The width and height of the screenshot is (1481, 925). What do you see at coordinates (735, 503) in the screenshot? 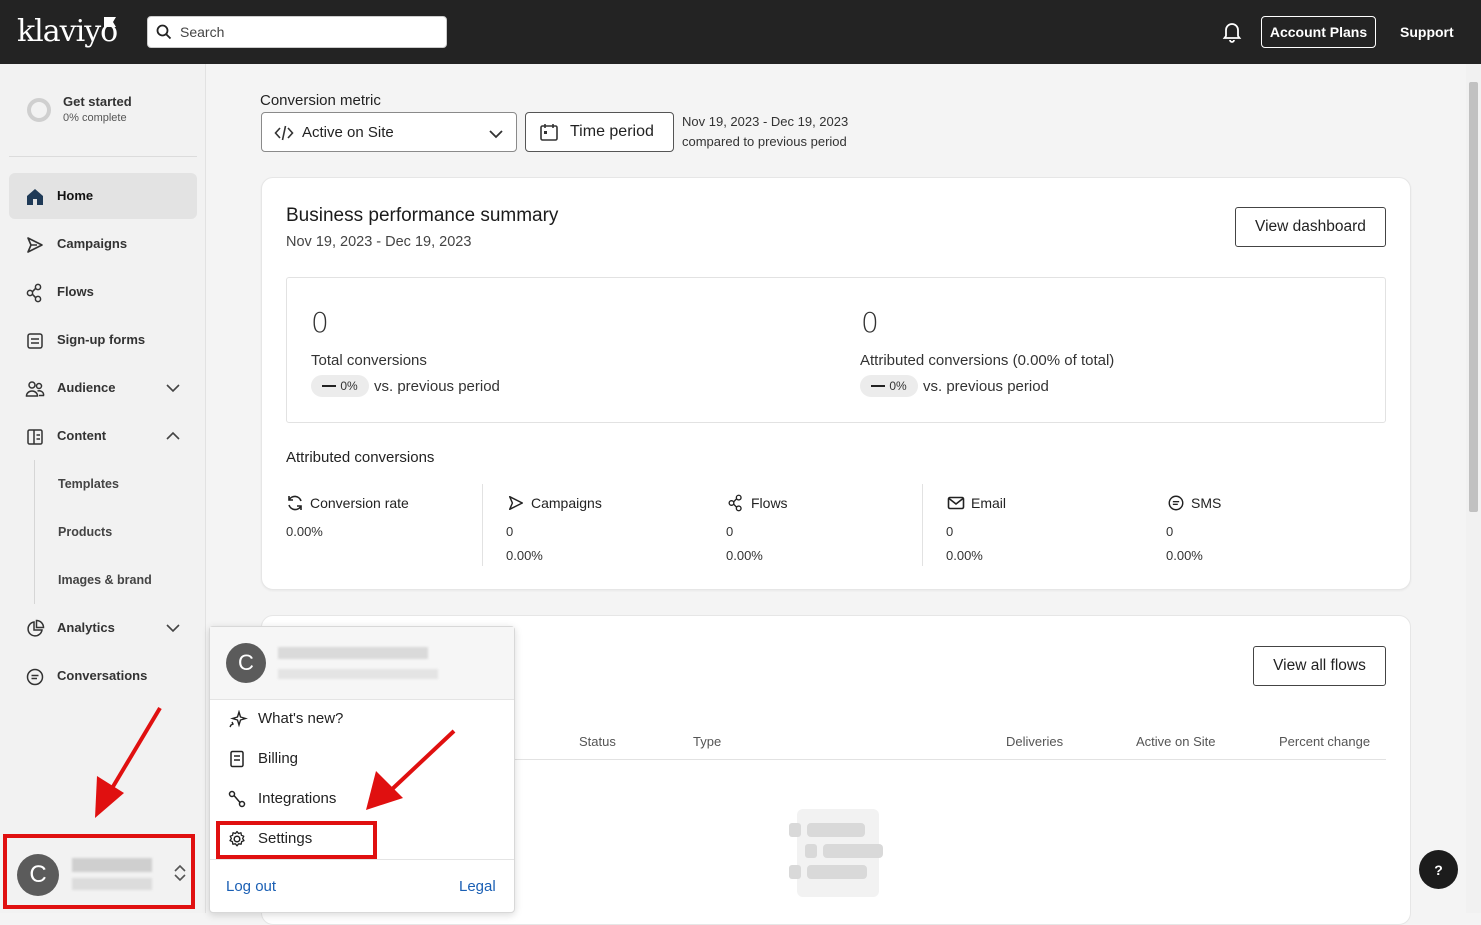
I see `flows-icon` at bounding box center [735, 503].